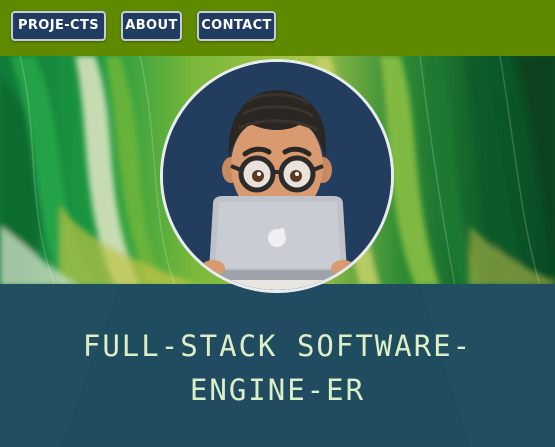 Image resolution: width=555 pixels, height=447 pixels. Describe the element at coordinates (277, 28) in the screenshot. I see `top-navigation-bar: PROJE-CTS ABOUT CONTACT` at that location.